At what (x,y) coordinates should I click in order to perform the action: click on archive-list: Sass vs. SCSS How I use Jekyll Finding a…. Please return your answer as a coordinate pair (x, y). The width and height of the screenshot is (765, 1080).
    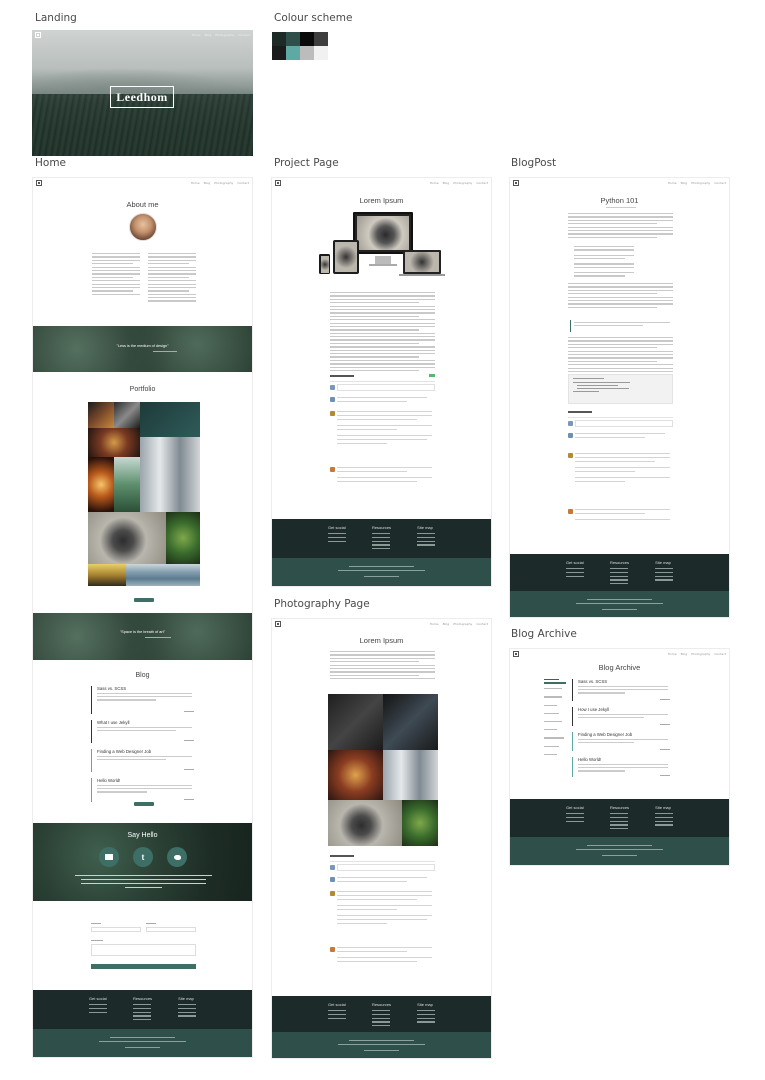
    Looking at the image, I should click on (622, 728).